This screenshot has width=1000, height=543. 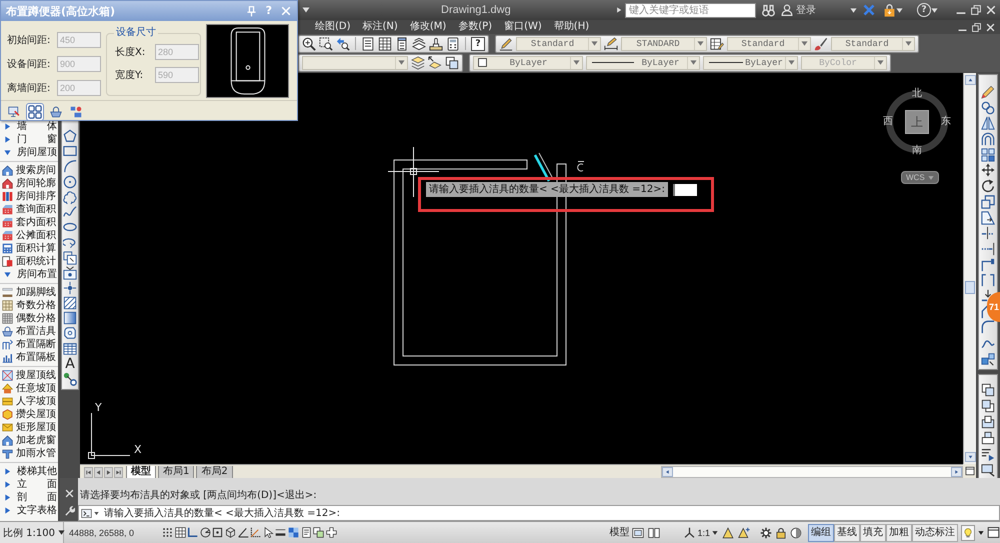 I want to click on coordinates-readout: 44888, 26588, 0, so click(x=101, y=533).